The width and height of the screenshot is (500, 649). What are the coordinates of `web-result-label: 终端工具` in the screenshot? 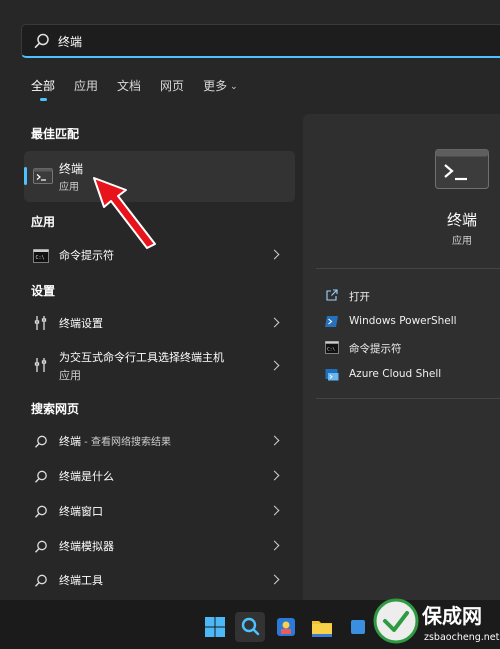 It's located at (81, 580).